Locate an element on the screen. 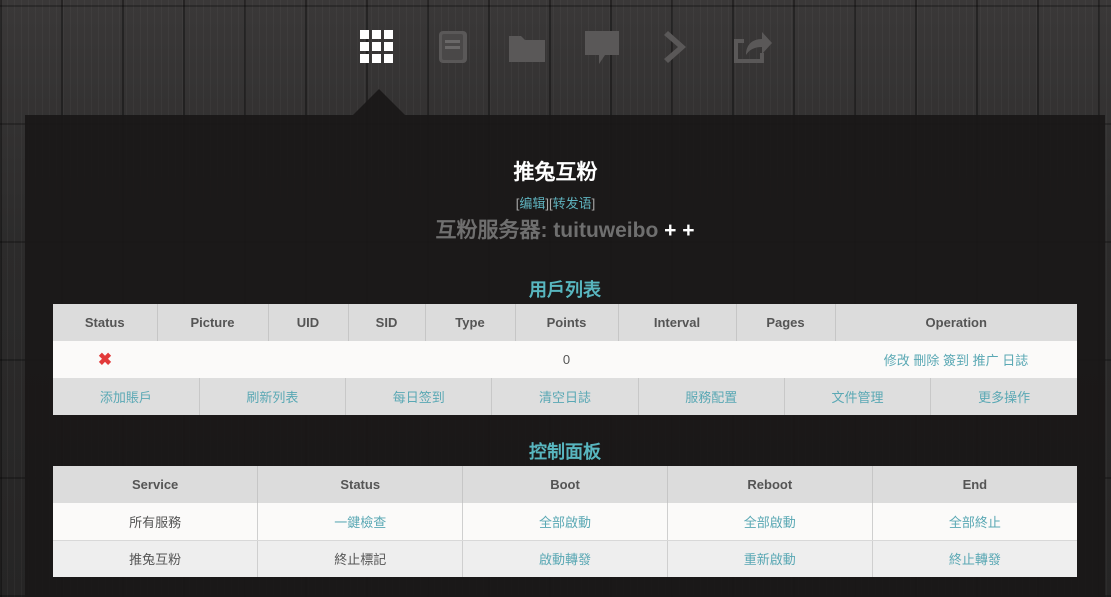 The image size is (1111, 597). col-reboot: Reboot is located at coordinates (770, 484).